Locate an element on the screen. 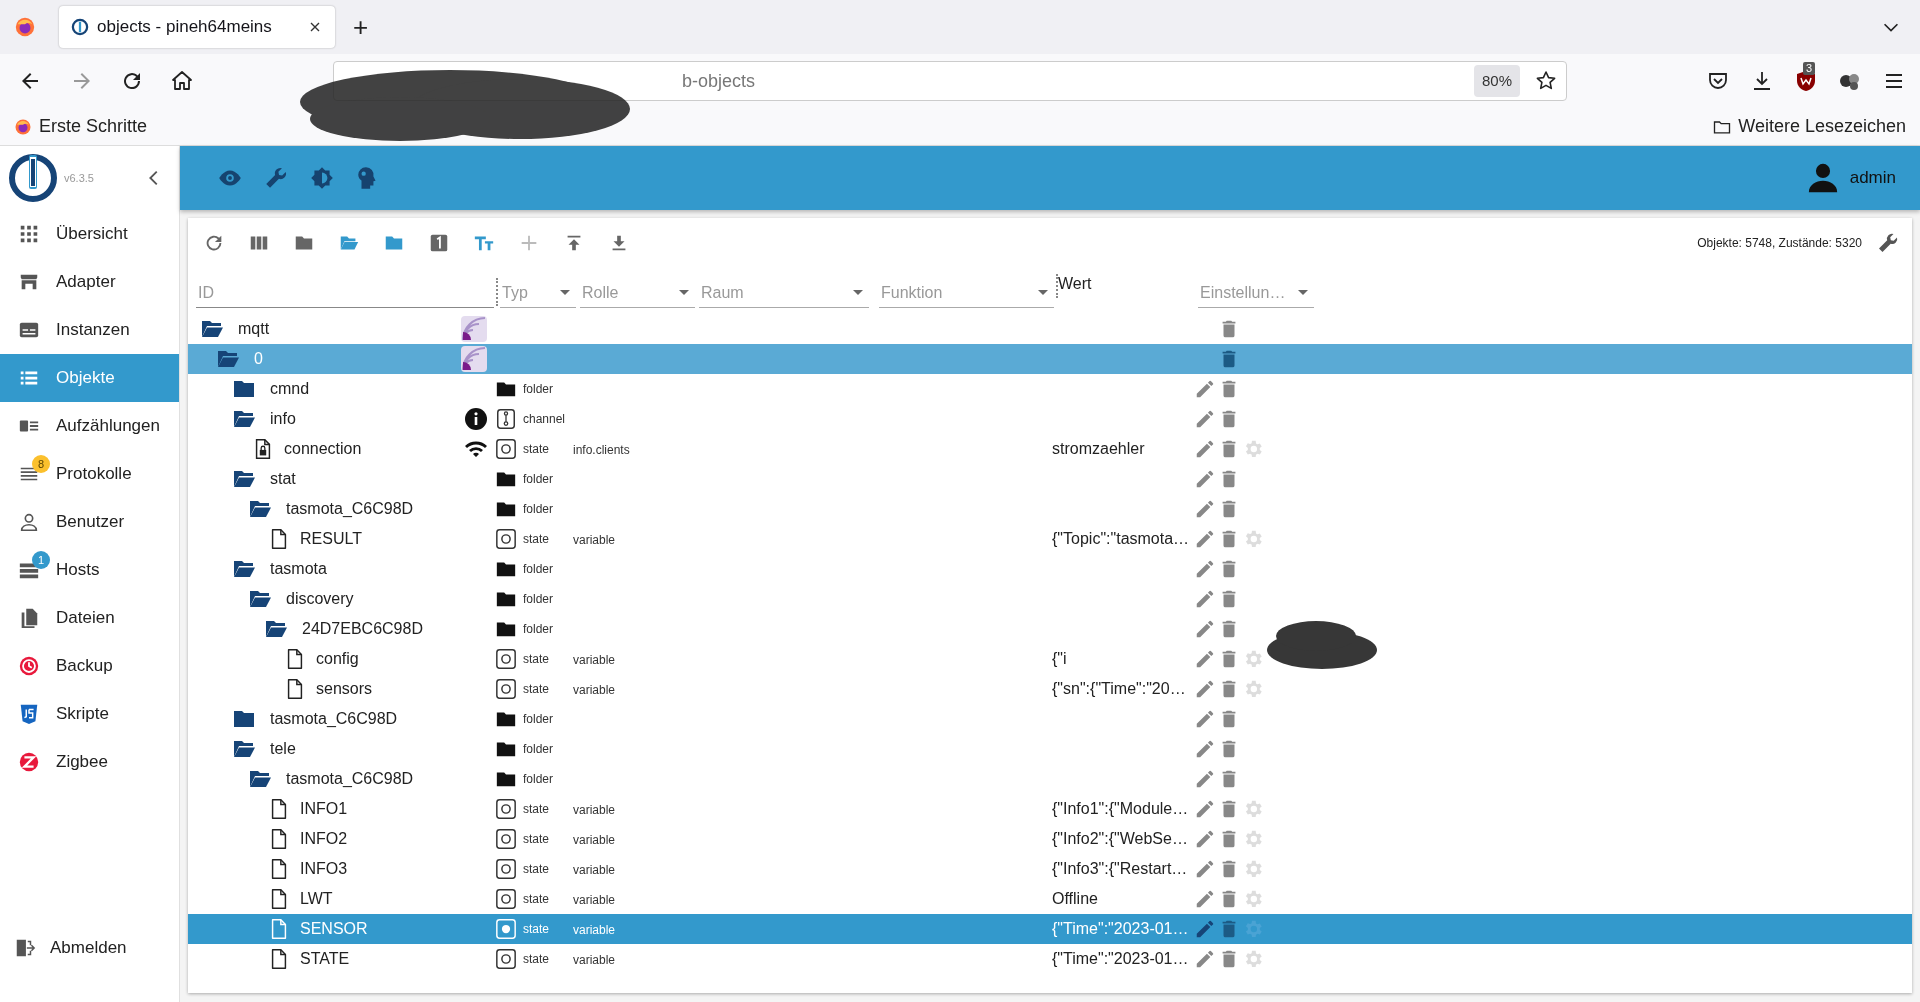 This screenshot has height=1002, width=1920. tree-row: tele folder is located at coordinates (1050, 749).